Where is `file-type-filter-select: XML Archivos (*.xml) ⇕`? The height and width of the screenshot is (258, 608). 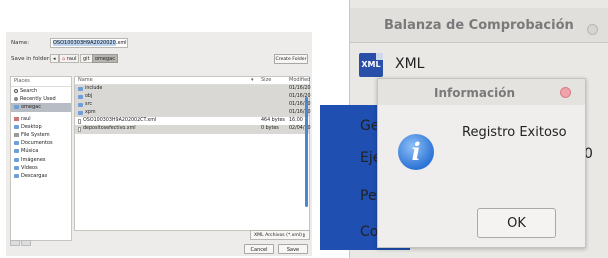 file-type-filter-select: XML Archivos (*.xml) ⇕ is located at coordinates (280, 235).